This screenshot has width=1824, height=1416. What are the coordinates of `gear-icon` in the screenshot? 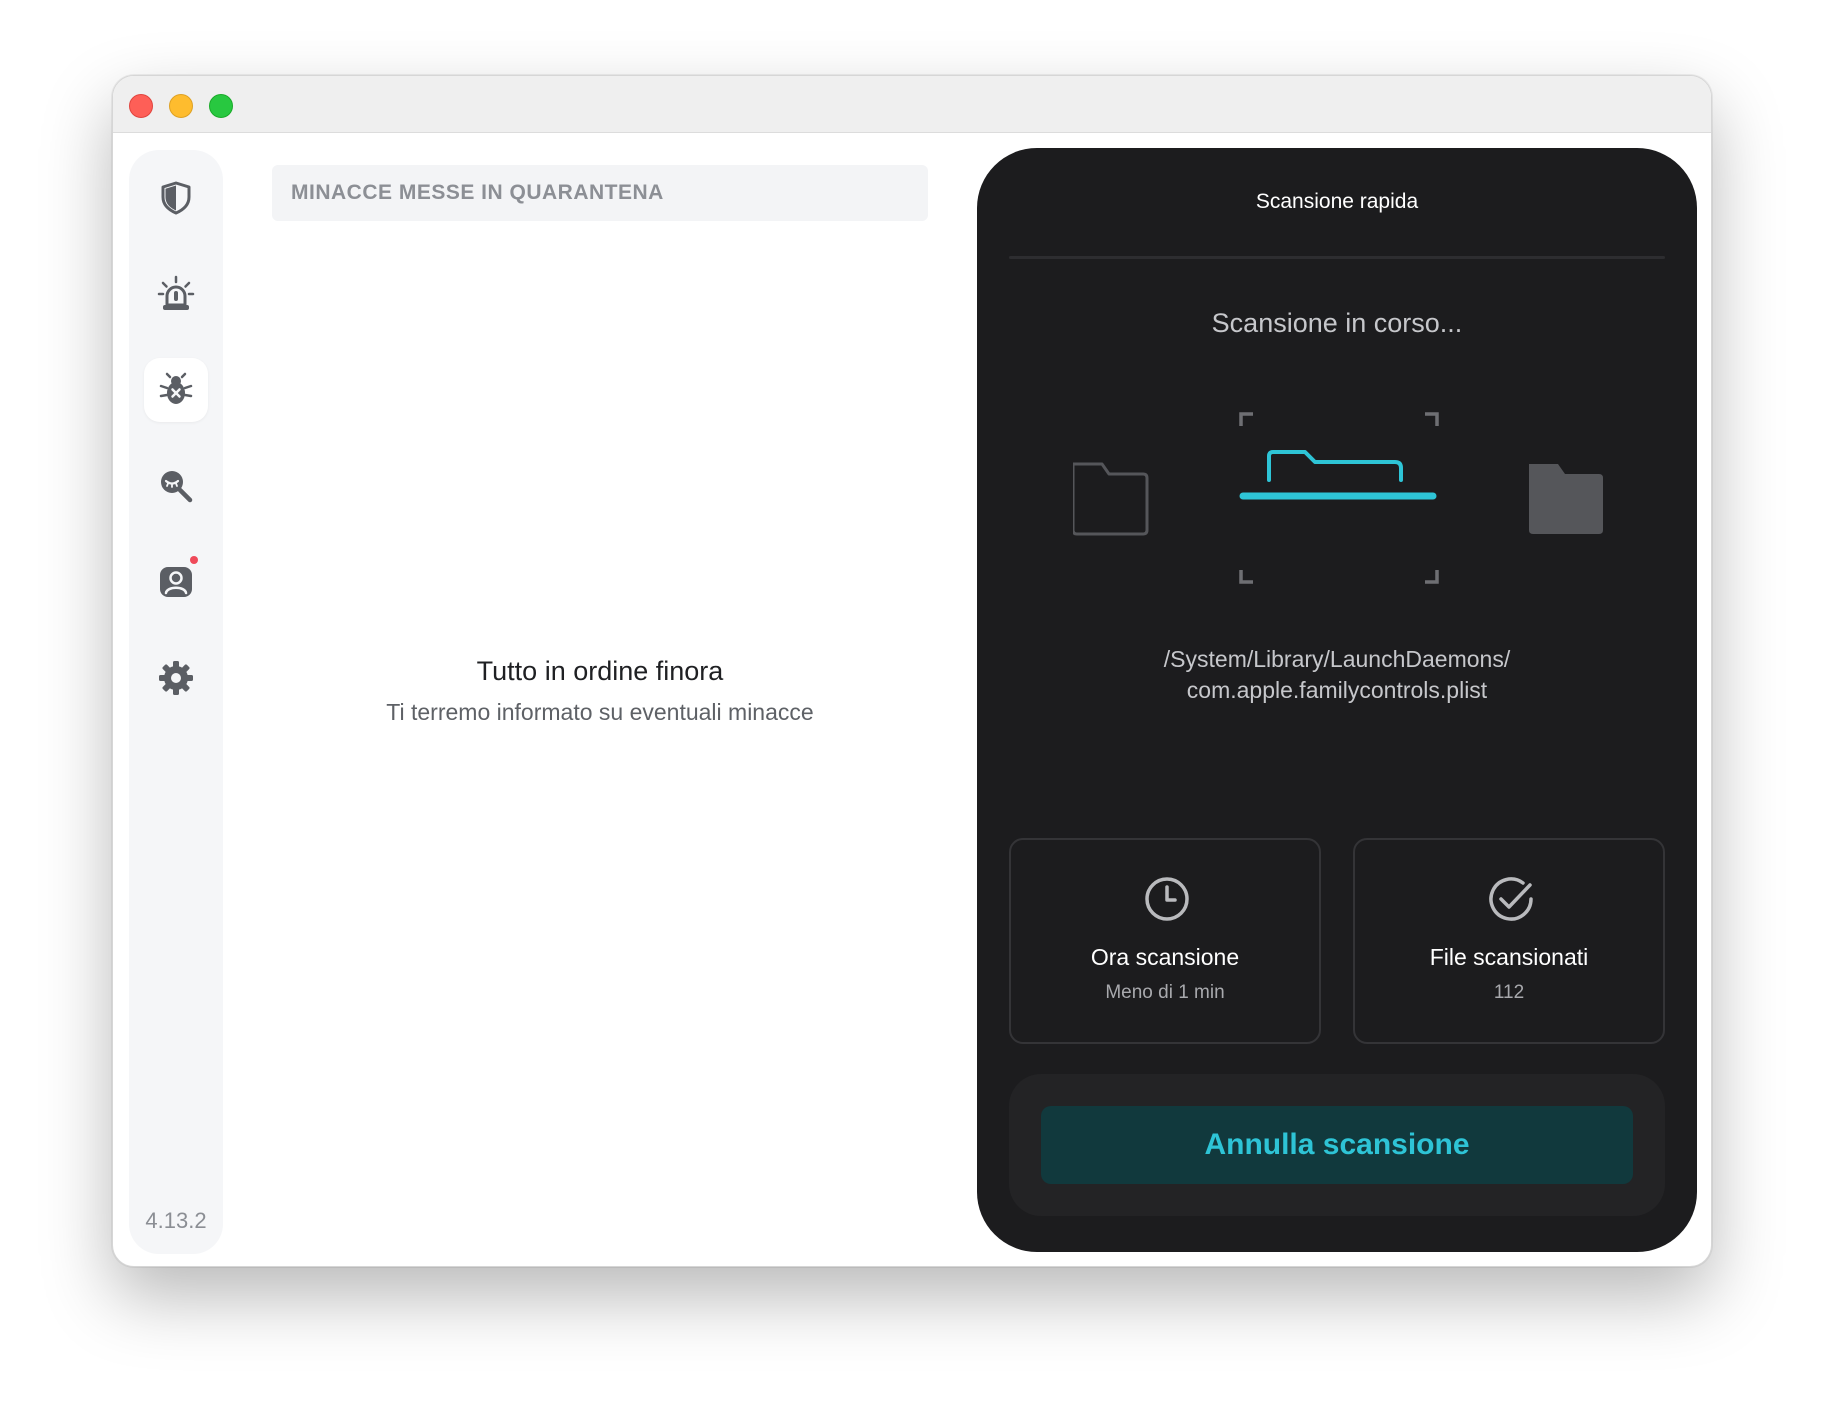 It's located at (176, 678).